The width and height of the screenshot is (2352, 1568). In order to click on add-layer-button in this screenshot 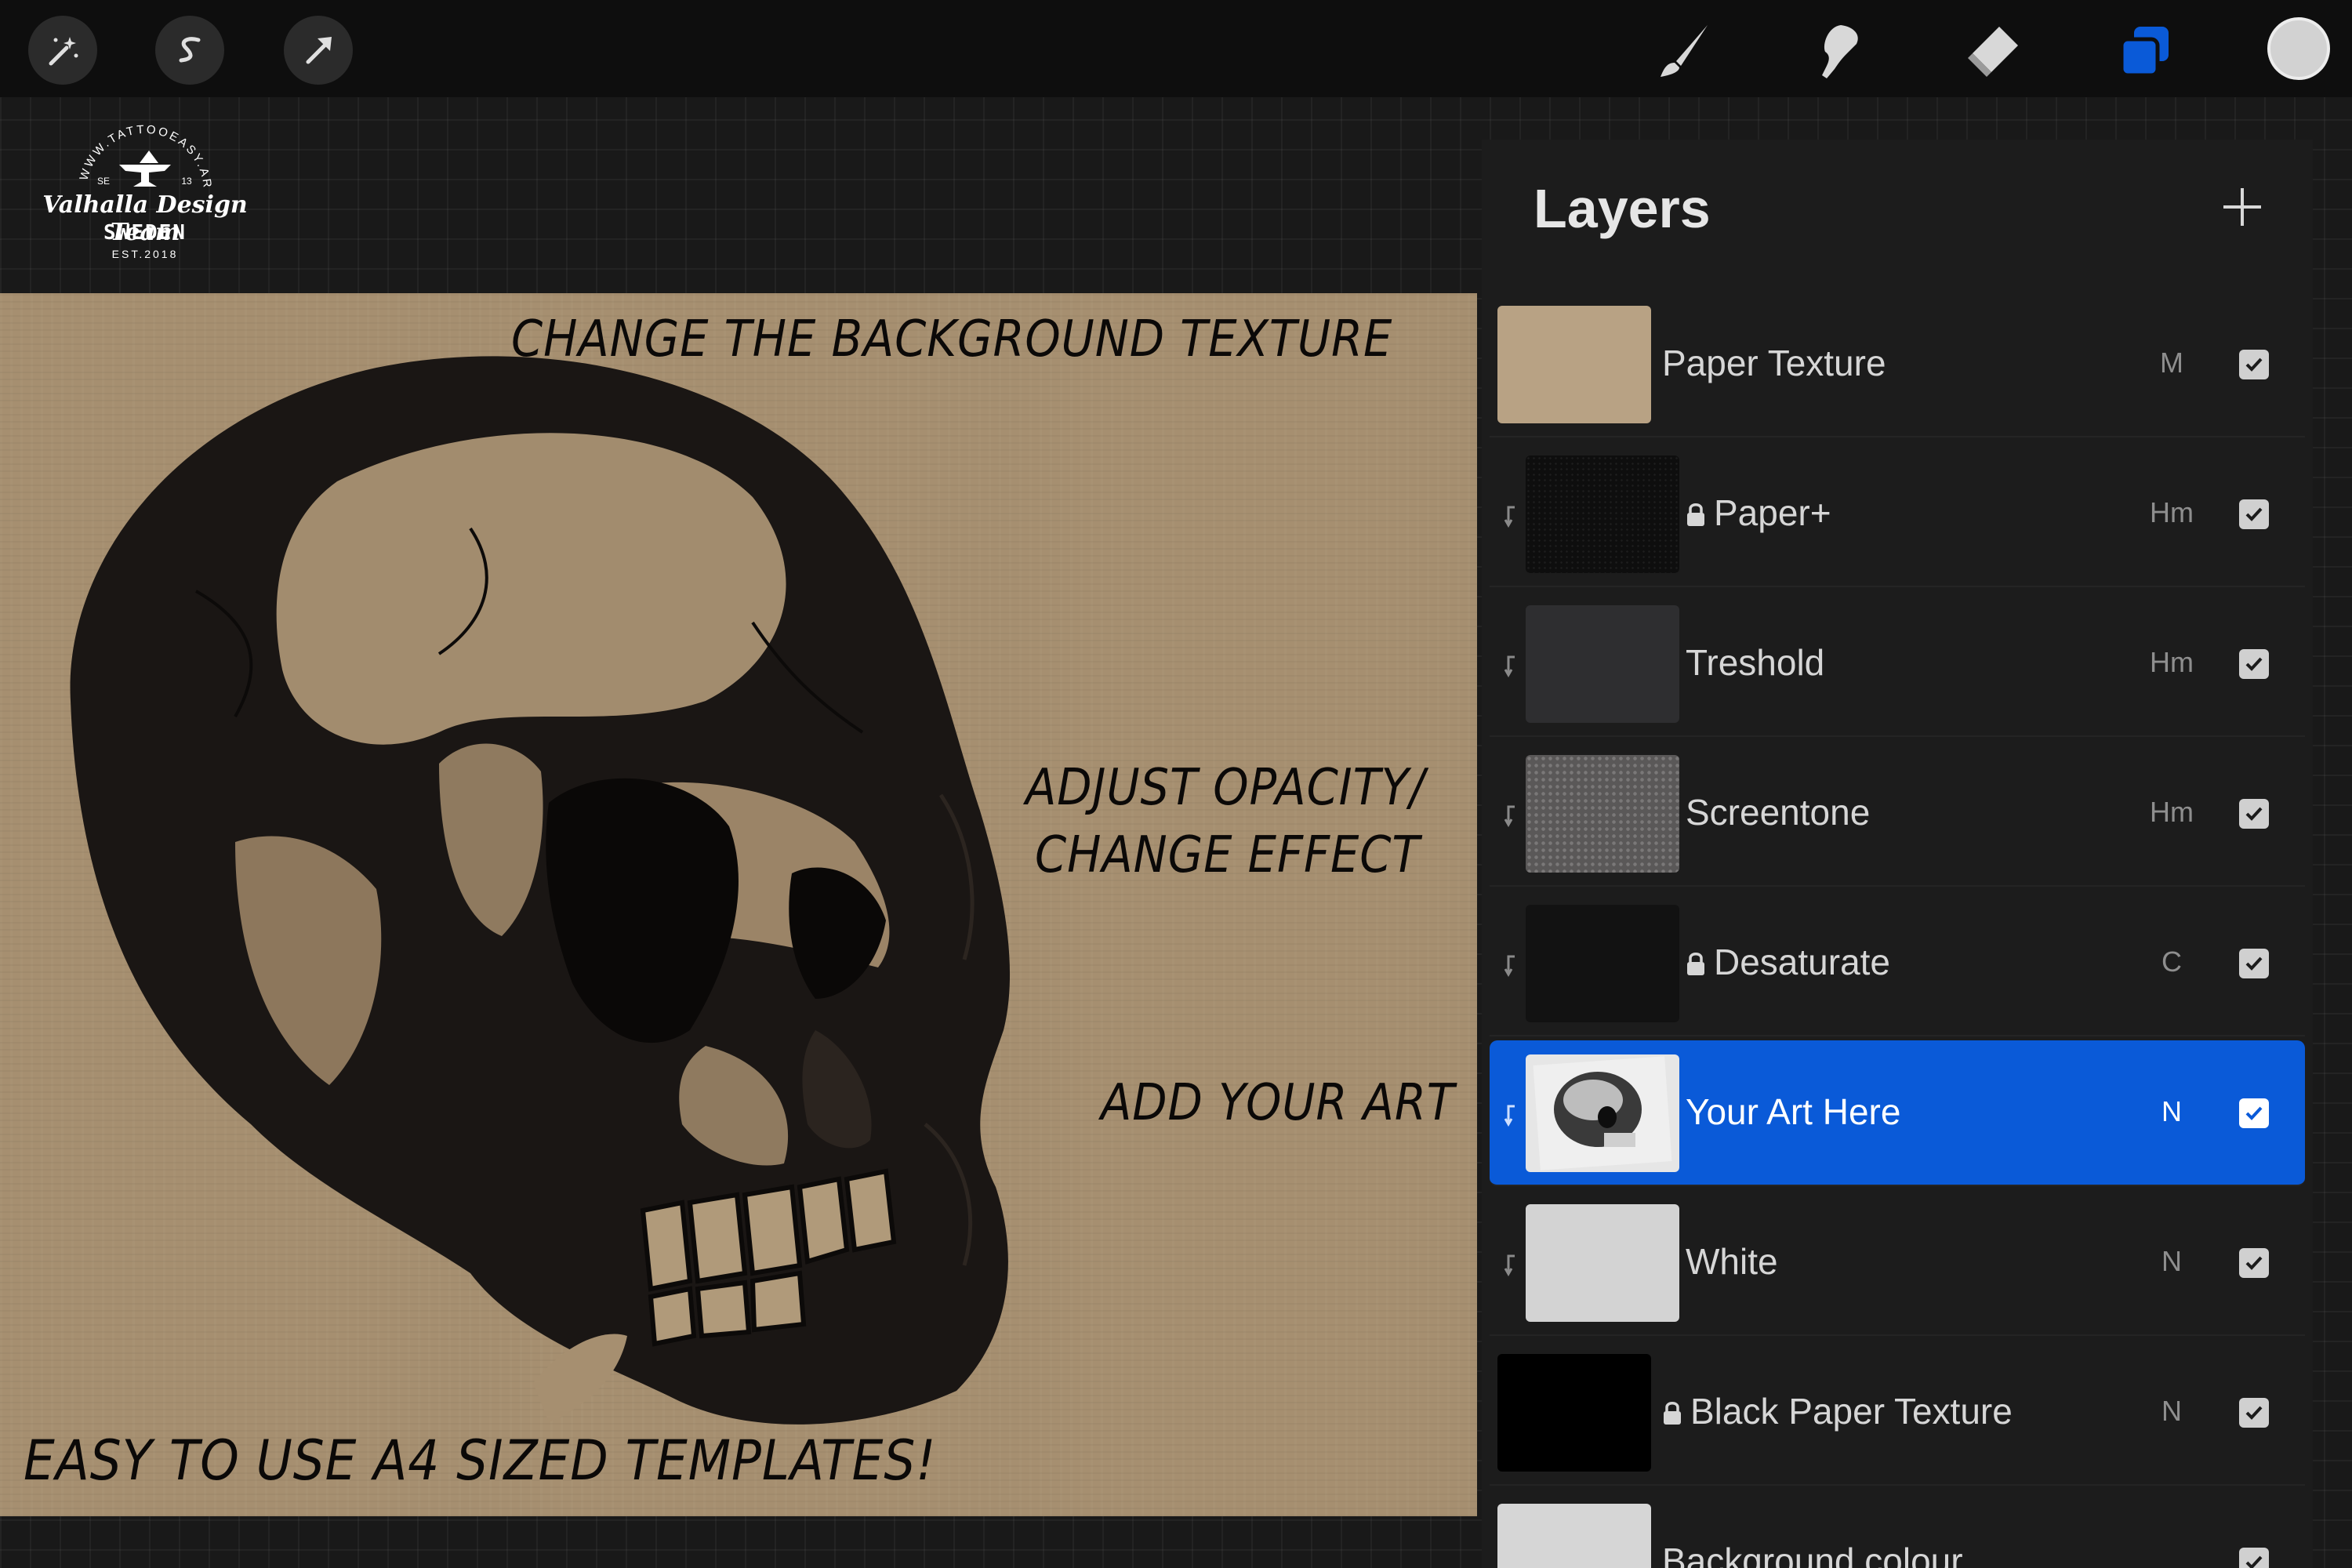, I will do `click(2242, 206)`.